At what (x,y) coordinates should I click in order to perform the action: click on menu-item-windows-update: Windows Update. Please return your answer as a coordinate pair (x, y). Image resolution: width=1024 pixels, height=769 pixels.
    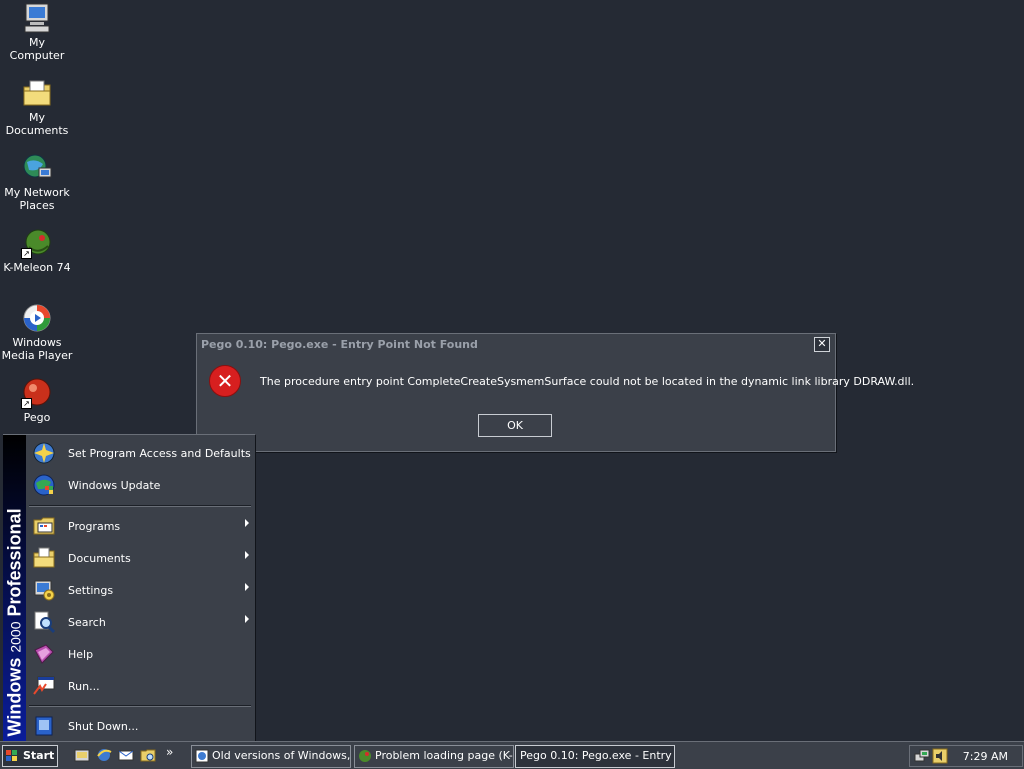
    Looking at the image, I should click on (140, 485).